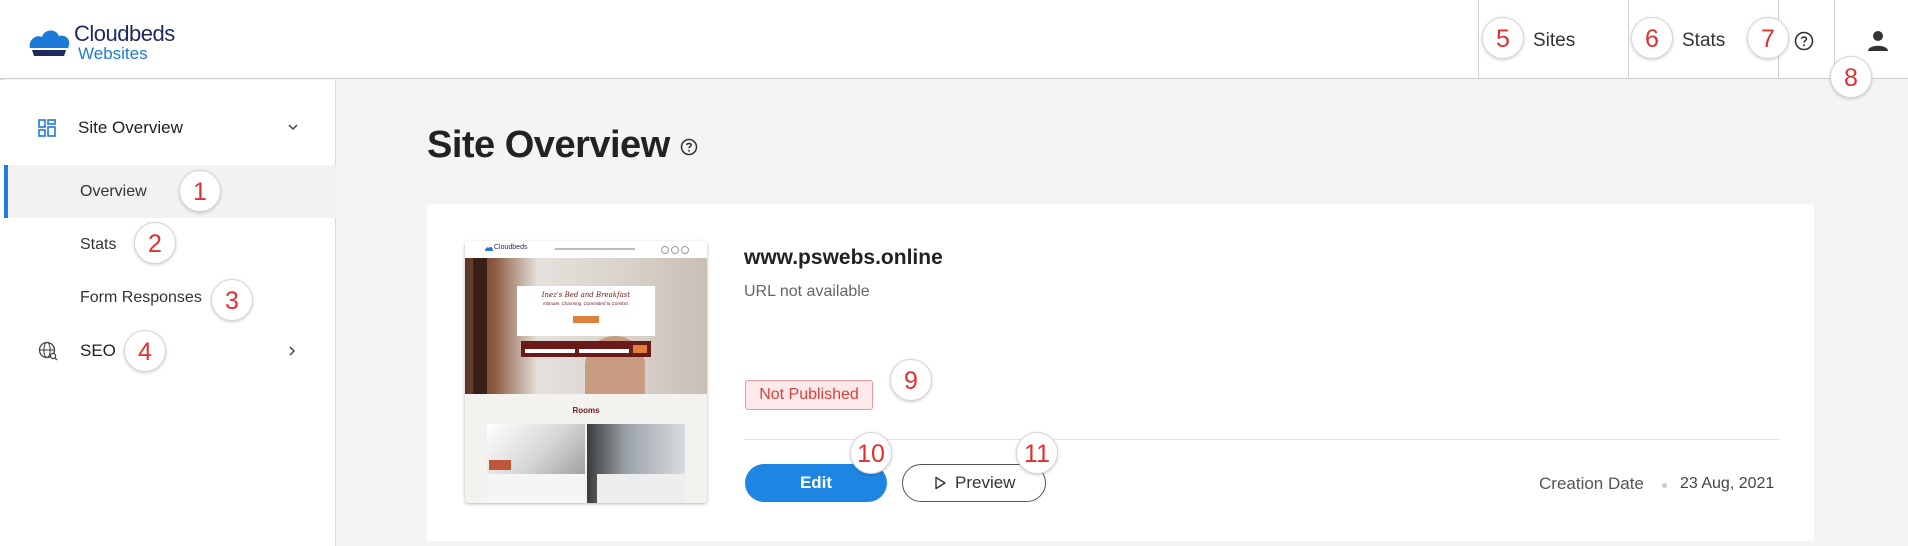 Image resolution: width=1908 pixels, height=546 pixels. Describe the element at coordinates (985, 482) in the screenshot. I see `preview-label: Preview` at that location.